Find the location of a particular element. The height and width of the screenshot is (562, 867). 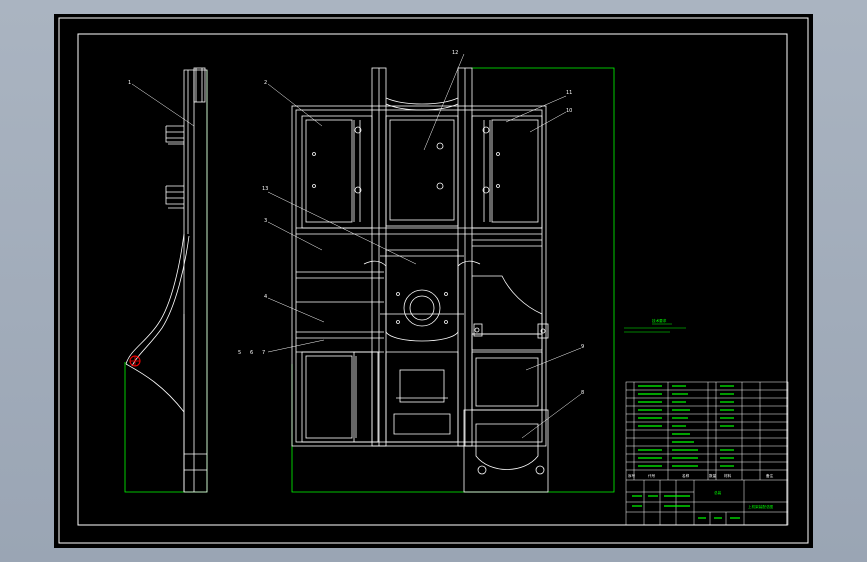

part-label-4: 4 is located at coordinates (265, 297).